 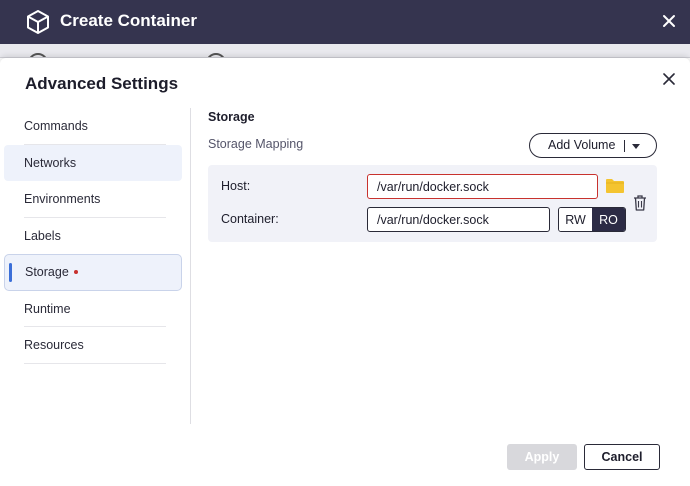 I want to click on add-volume-label: Add Volume, so click(x=582, y=145).